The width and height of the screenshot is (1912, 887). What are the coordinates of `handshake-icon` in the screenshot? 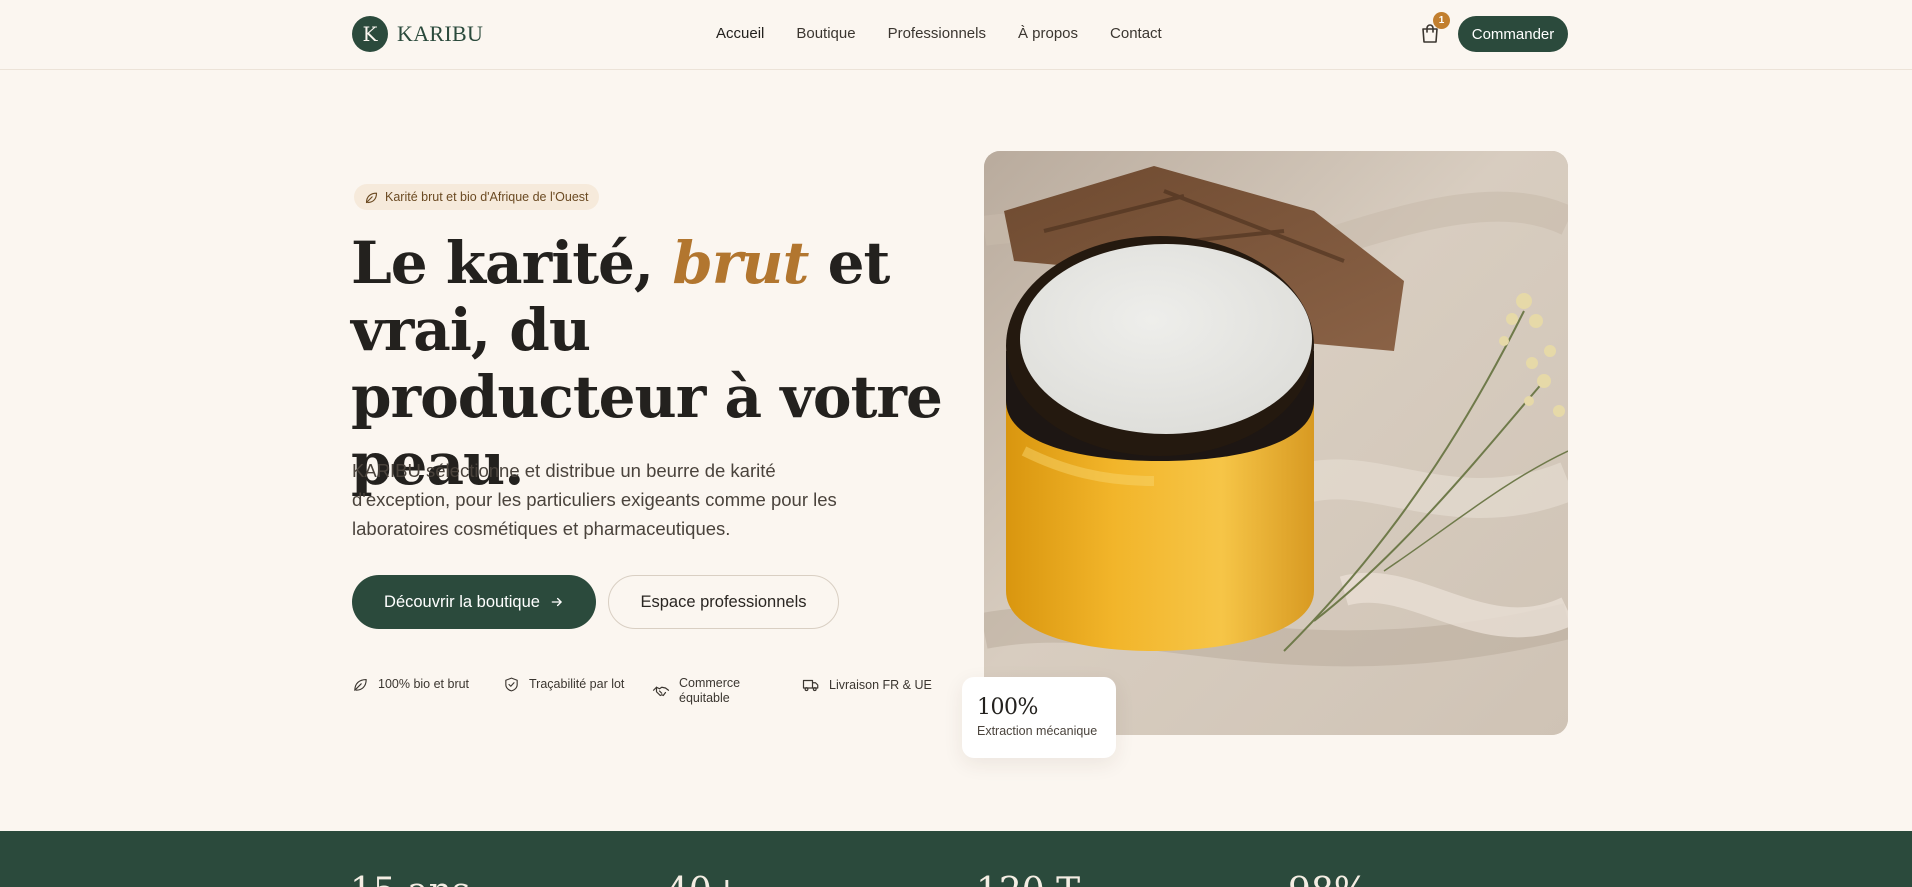 It's located at (661, 691).